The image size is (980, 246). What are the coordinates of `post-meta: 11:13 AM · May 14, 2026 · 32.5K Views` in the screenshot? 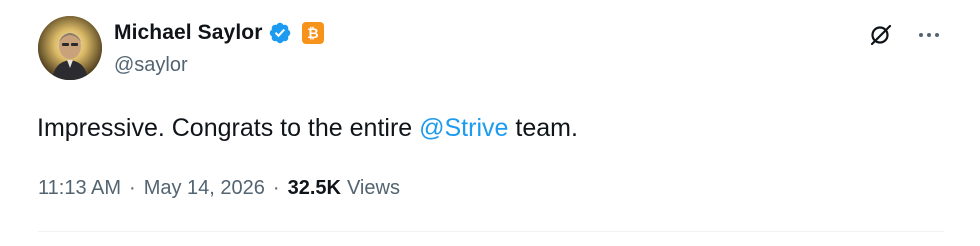 It's located at (219, 188).